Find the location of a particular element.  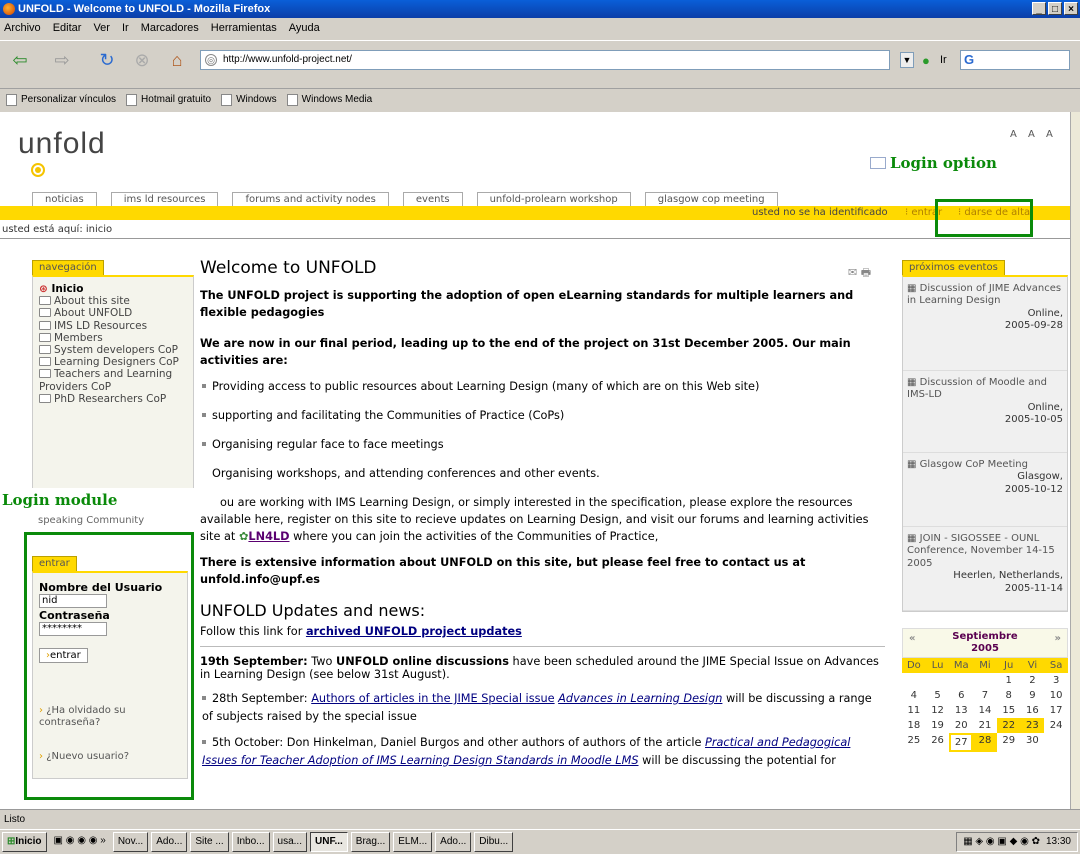

url-dropdown-icon: ▼ is located at coordinates (907, 60).